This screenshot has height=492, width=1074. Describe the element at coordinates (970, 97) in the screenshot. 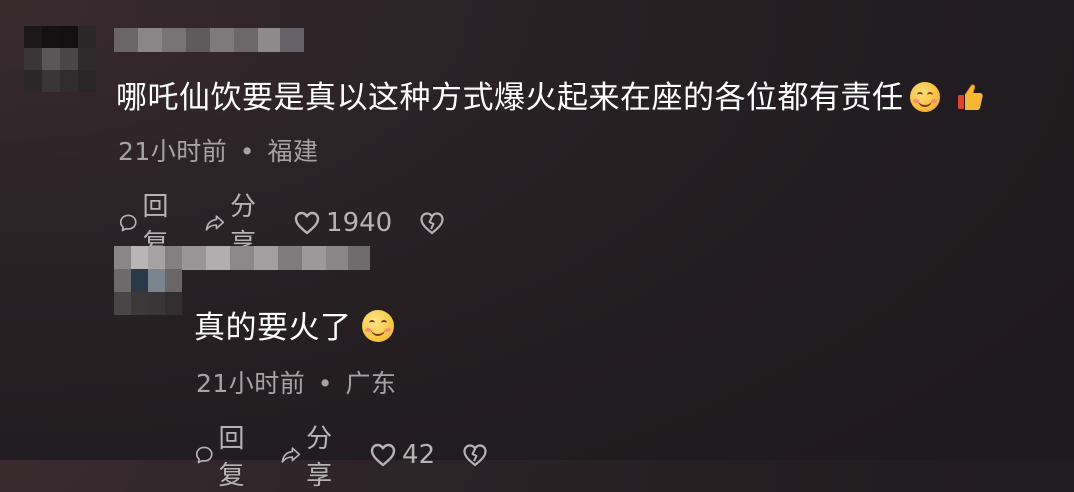

I see `thumbs-up-emoji-icon` at that location.